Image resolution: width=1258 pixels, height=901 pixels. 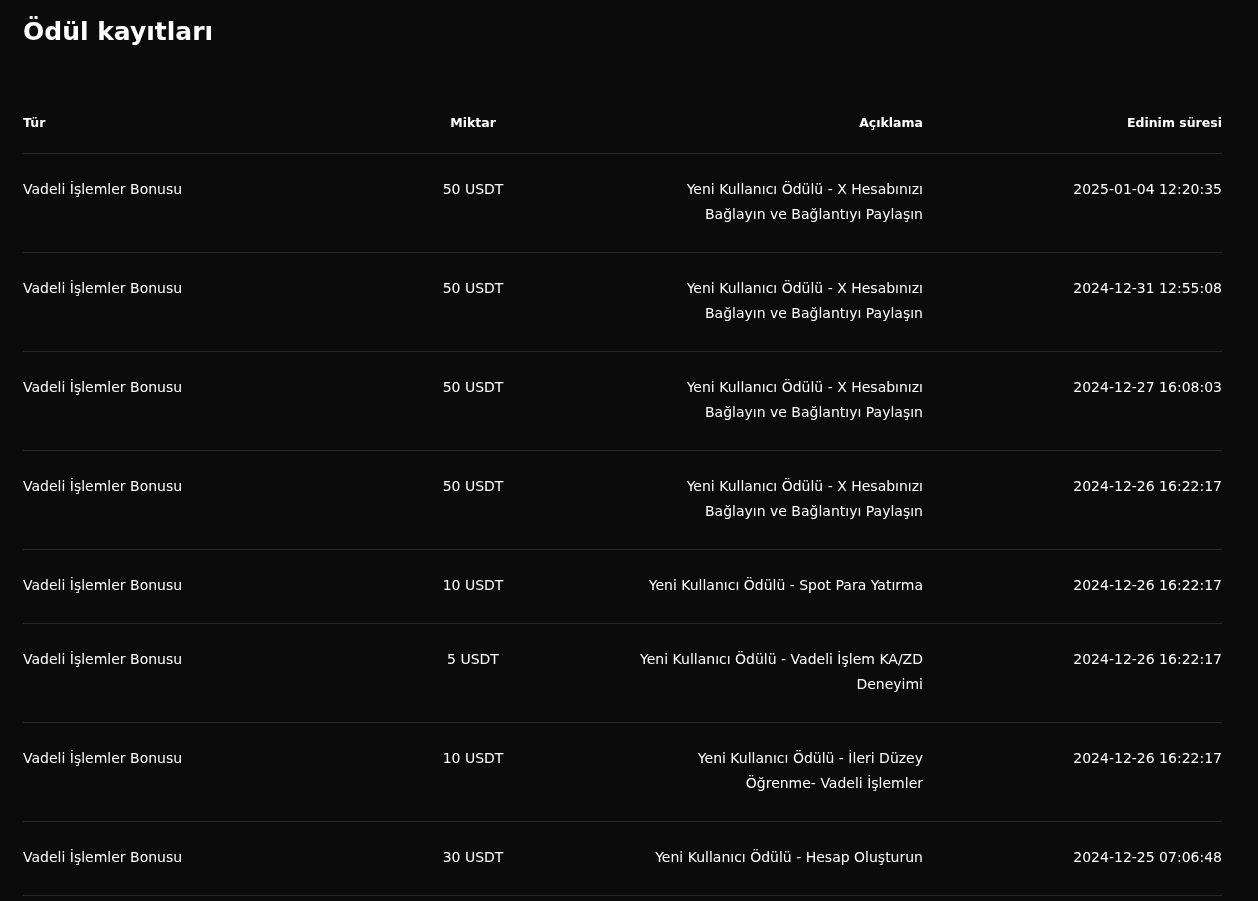 I want to click on page-title: Ödül kayıtları, so click(x=119, y=31).